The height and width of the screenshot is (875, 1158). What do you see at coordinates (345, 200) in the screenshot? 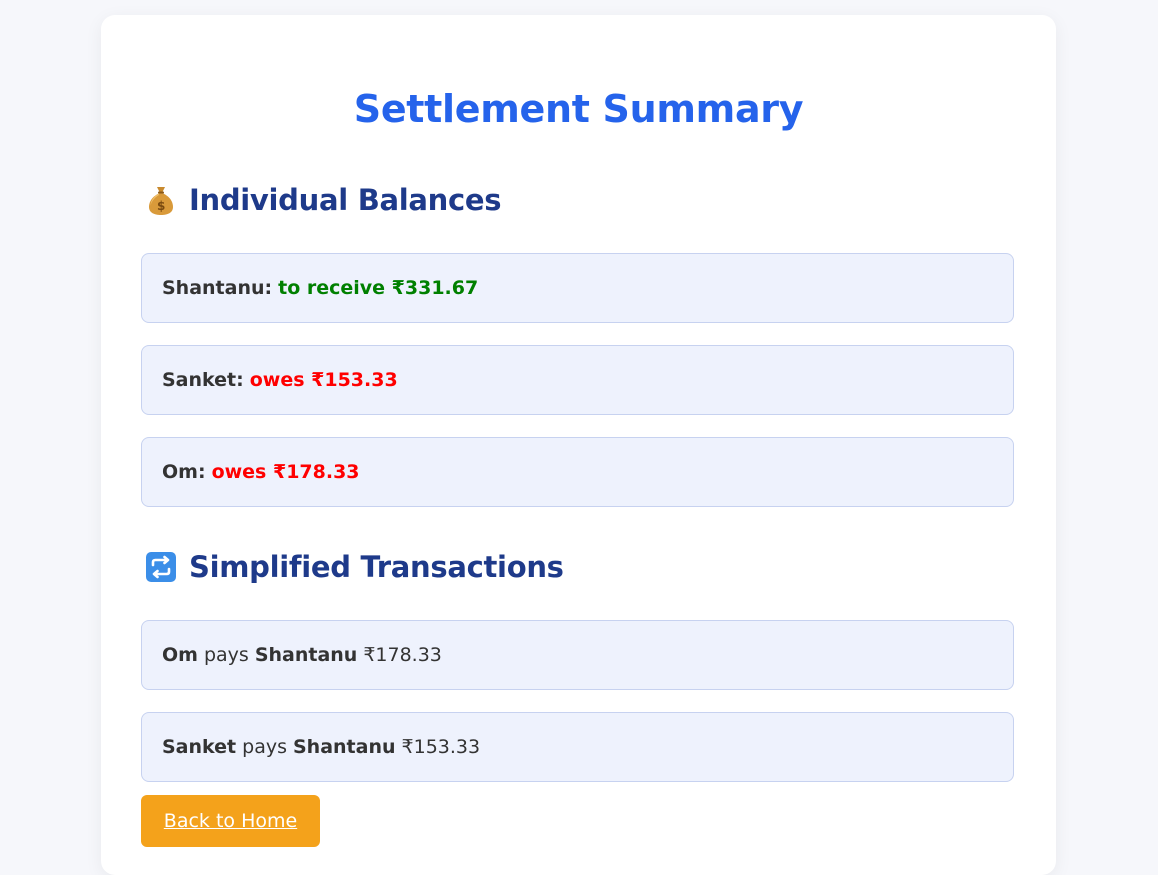
I see `balances-heading-text: Individual Balances` at bounding box center [345, 200].